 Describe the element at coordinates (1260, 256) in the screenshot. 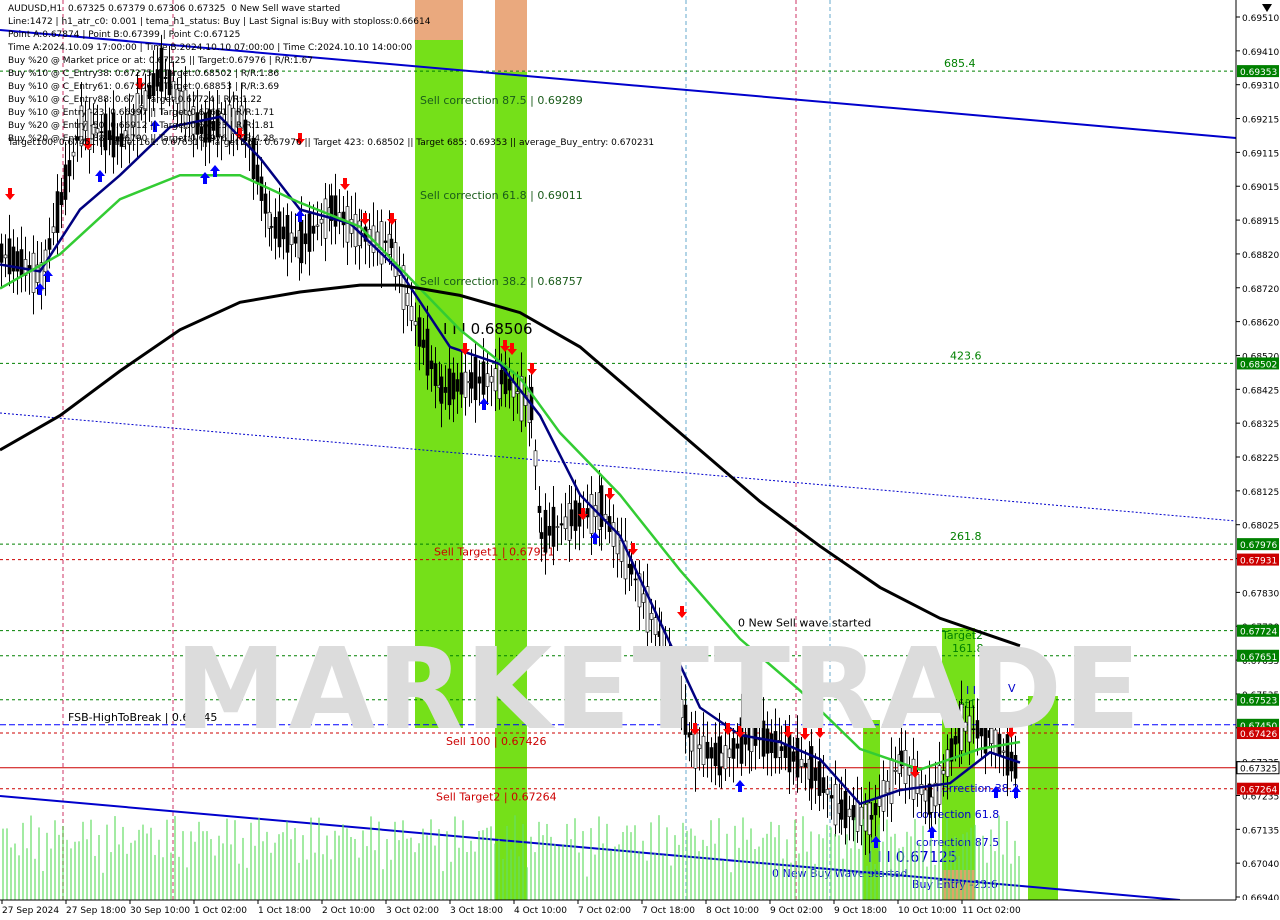

I see `price-tick-label: 0.68820` at that location.